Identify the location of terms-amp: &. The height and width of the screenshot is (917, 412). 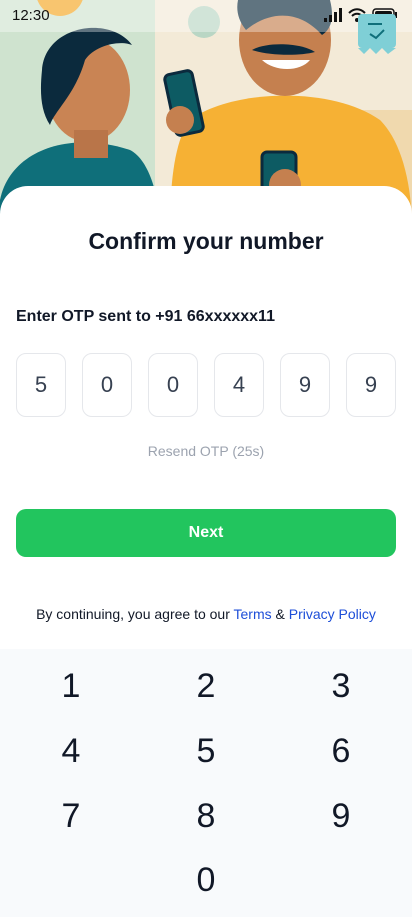
(280, 614).